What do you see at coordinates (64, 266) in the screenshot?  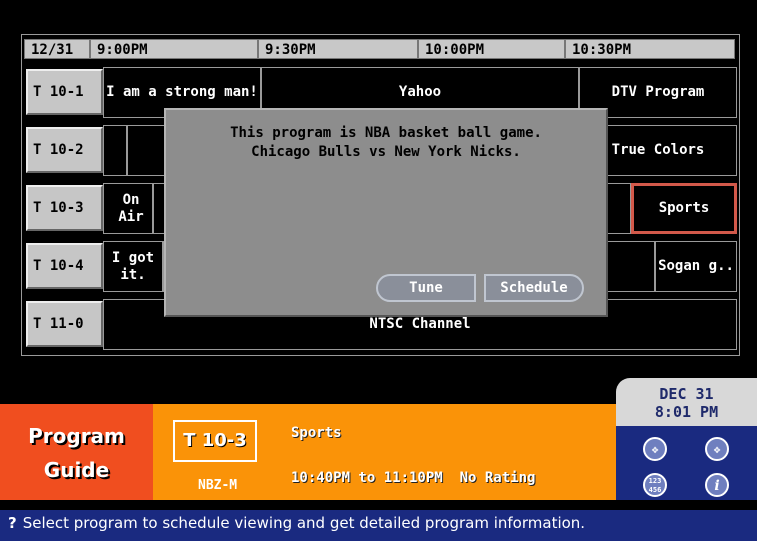 I see `channel-button-t10-4: T 10-4` at bounding box center [64, 266].